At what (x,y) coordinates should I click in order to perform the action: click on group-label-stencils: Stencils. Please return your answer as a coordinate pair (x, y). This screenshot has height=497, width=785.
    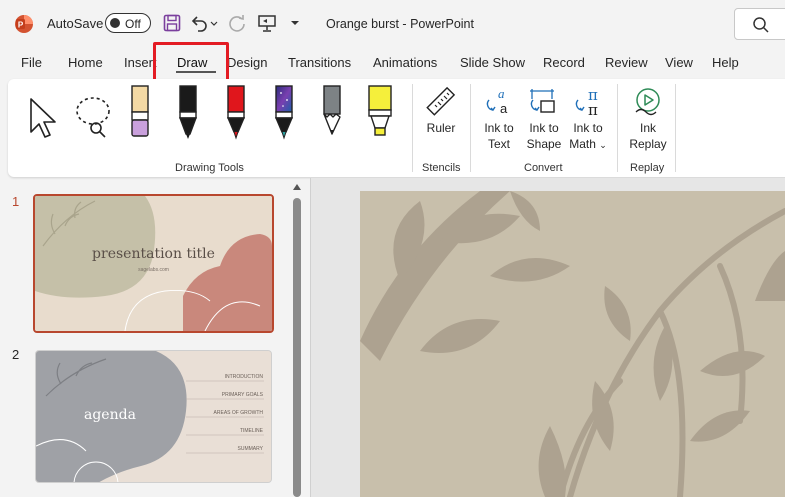
    Looking at the image, I should click on (441, 168).